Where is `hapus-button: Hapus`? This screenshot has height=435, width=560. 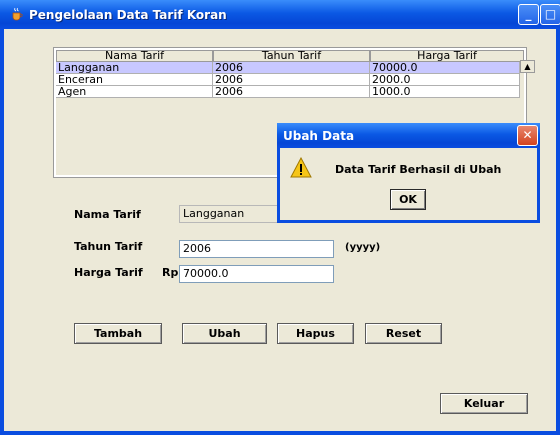
hapus-button: Hapus is located at coordinates (315, 333).